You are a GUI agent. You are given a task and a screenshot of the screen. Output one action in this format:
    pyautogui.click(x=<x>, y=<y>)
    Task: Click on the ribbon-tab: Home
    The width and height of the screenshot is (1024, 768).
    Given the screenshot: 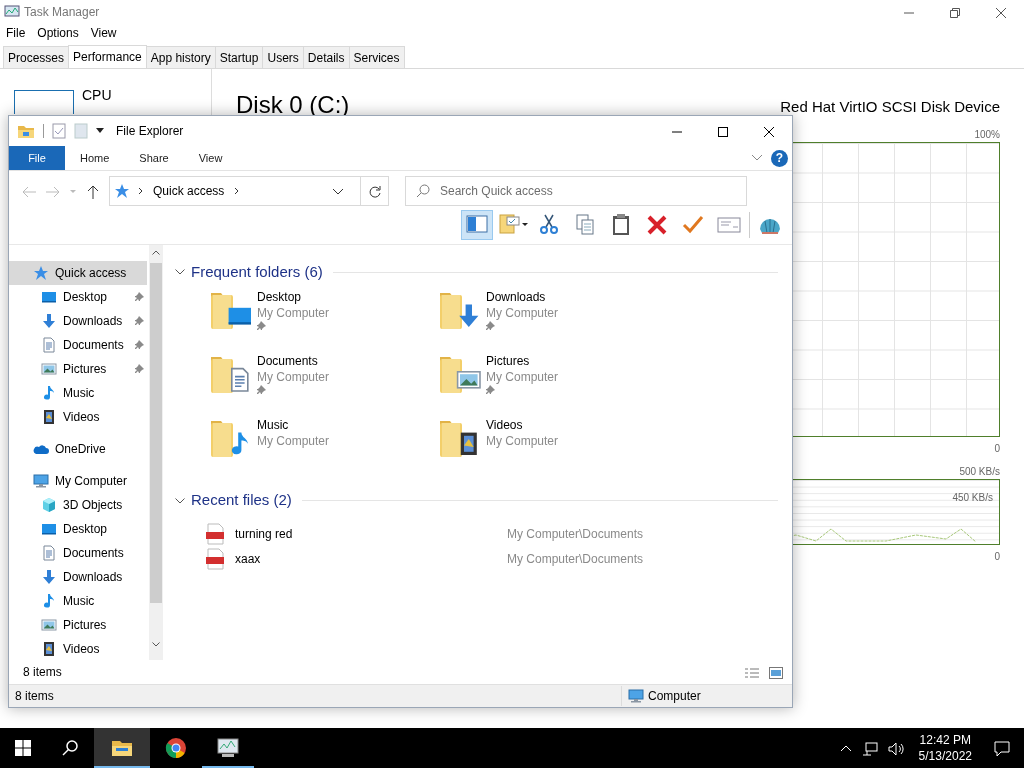 What is the action you would take?
    pyautogui.click(x=95, y=158)
    